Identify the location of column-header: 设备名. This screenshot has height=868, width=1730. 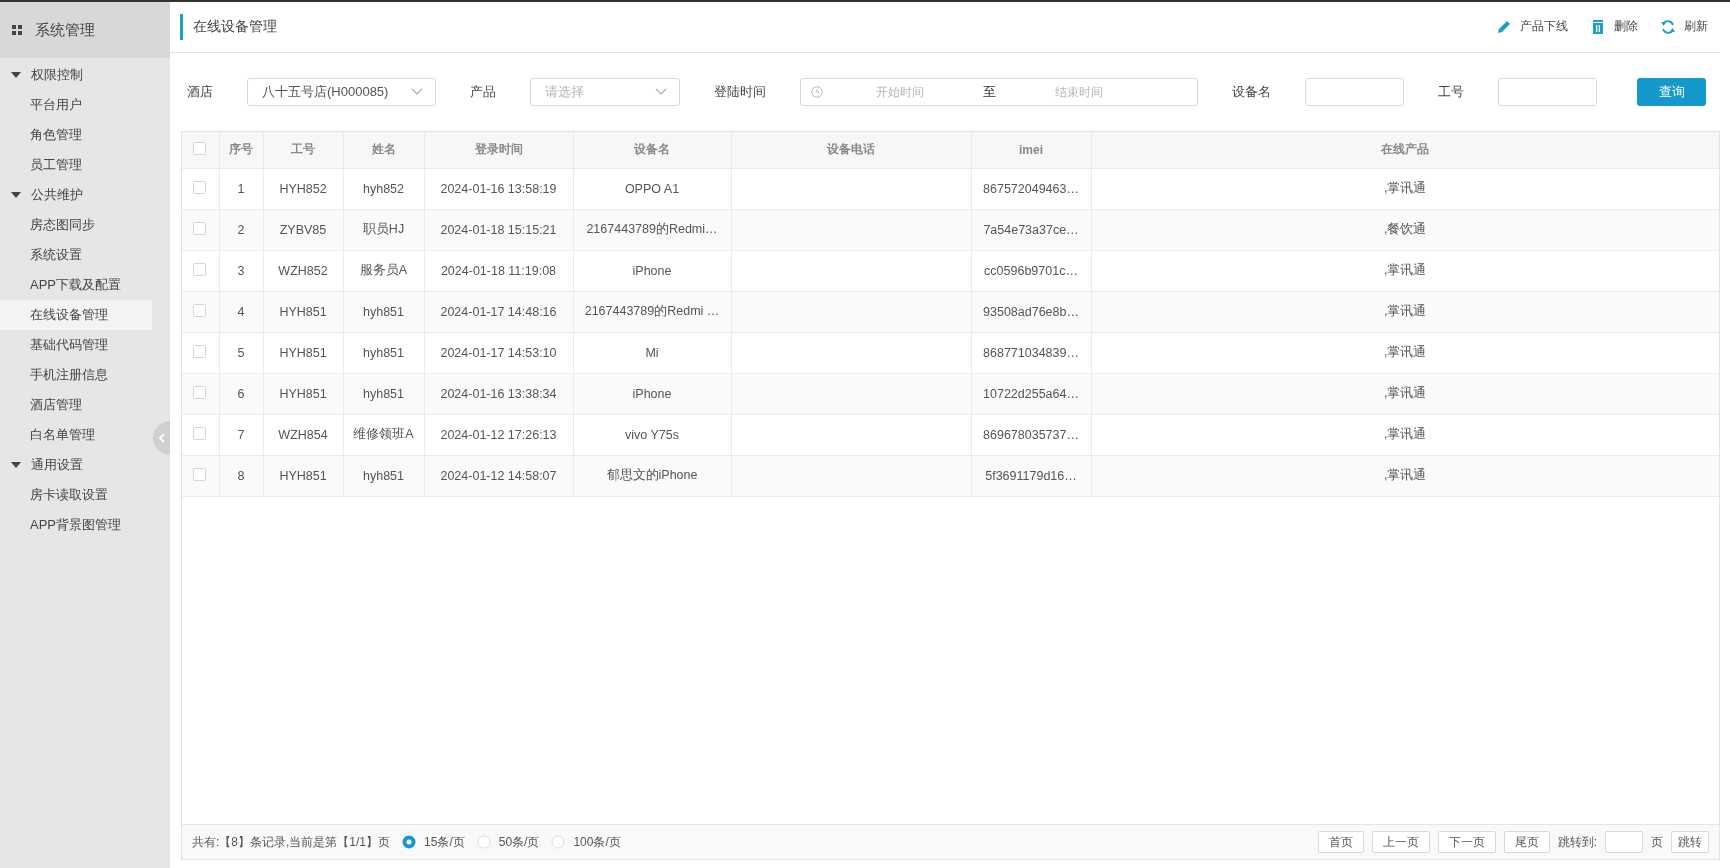
(652, 150).